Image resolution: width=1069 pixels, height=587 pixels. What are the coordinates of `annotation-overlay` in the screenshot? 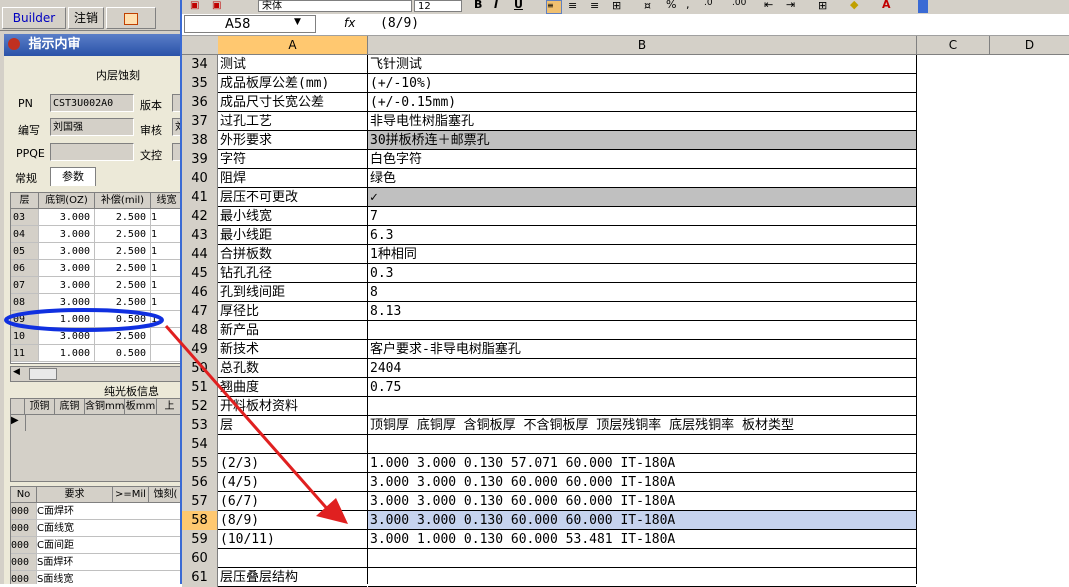 It's located at (176, 416).